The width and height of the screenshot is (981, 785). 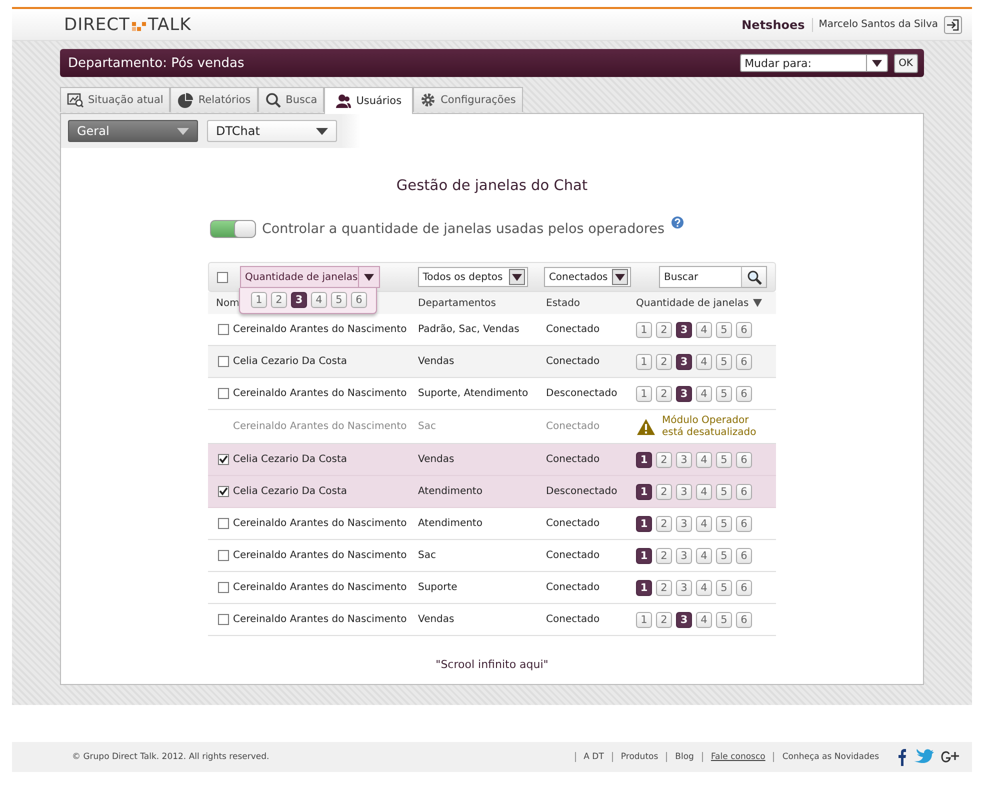 I want to click on footer-link: Conheça as Novidades, so click(x=830, y=757).